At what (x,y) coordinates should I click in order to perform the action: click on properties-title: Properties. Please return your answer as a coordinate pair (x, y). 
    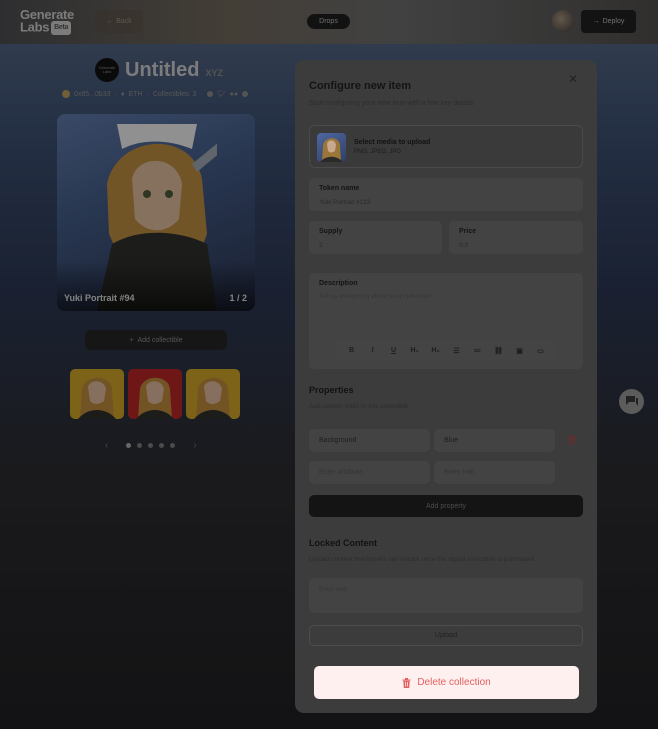
    Looking at the image, I should click on (331, 390).